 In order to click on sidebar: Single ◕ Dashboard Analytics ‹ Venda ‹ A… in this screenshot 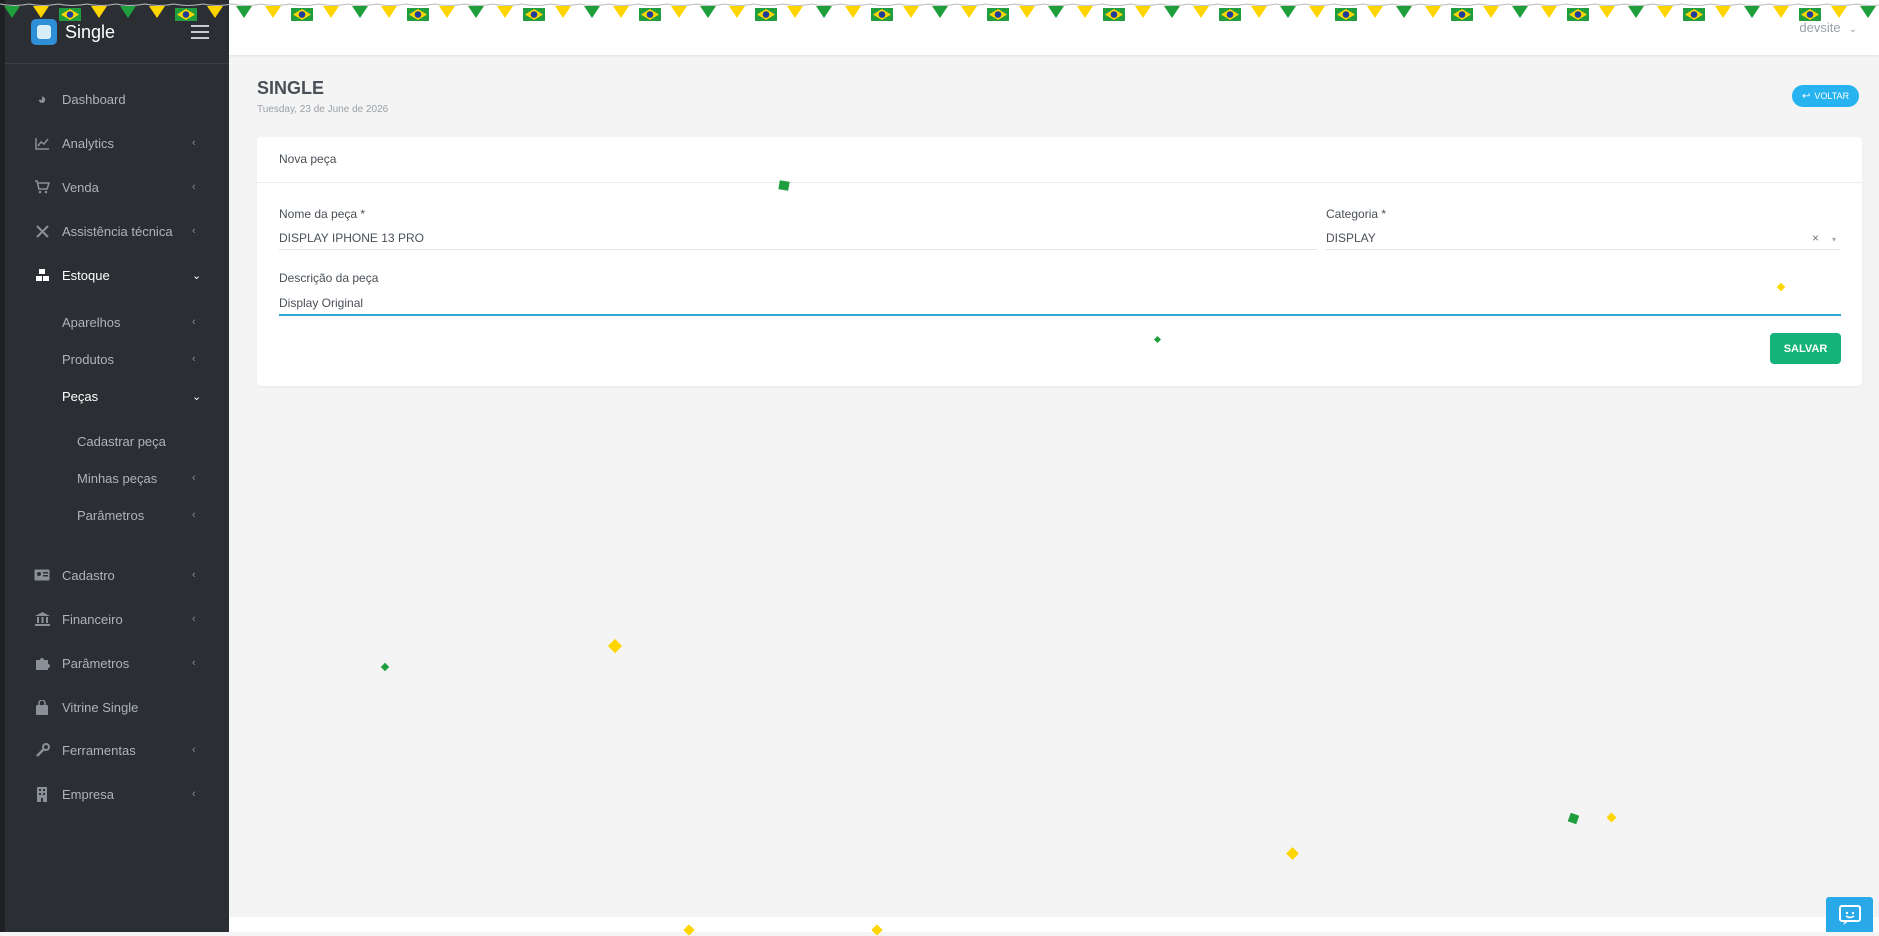, I will do `click(114, 466)`.